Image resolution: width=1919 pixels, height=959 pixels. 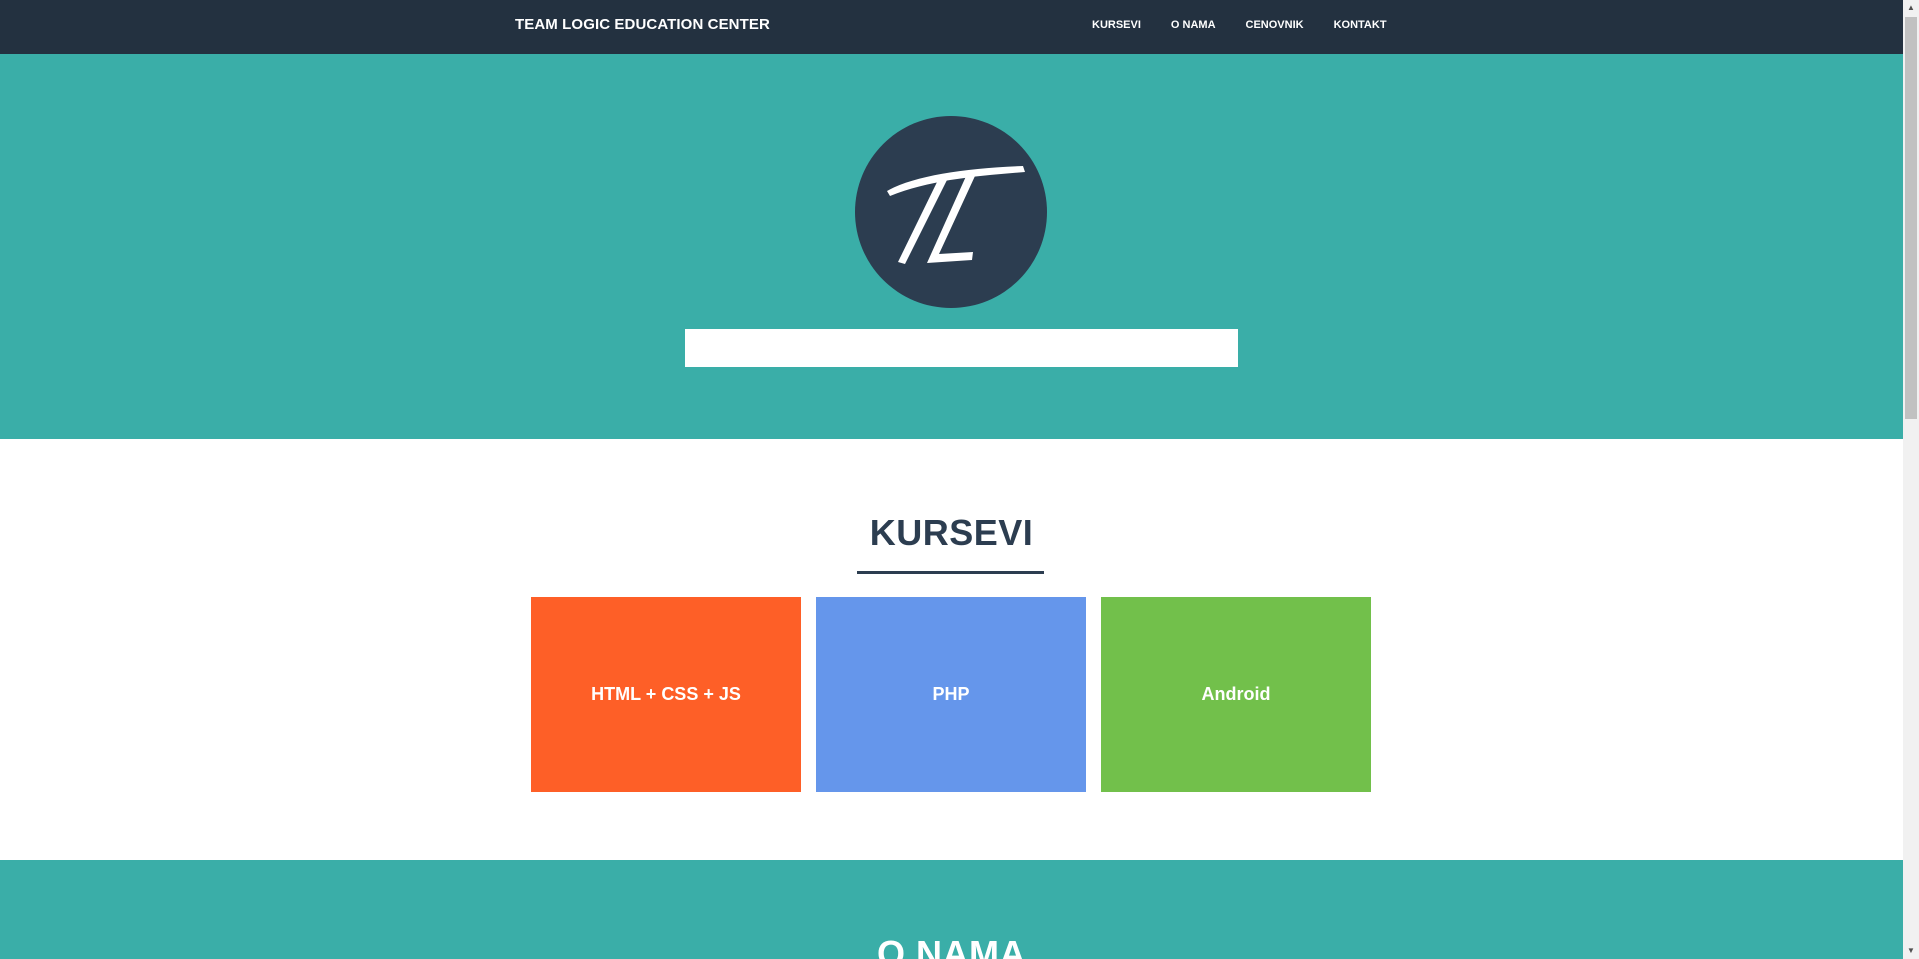 I want to click on tl-logo: TL, so click(x=951, y=212).